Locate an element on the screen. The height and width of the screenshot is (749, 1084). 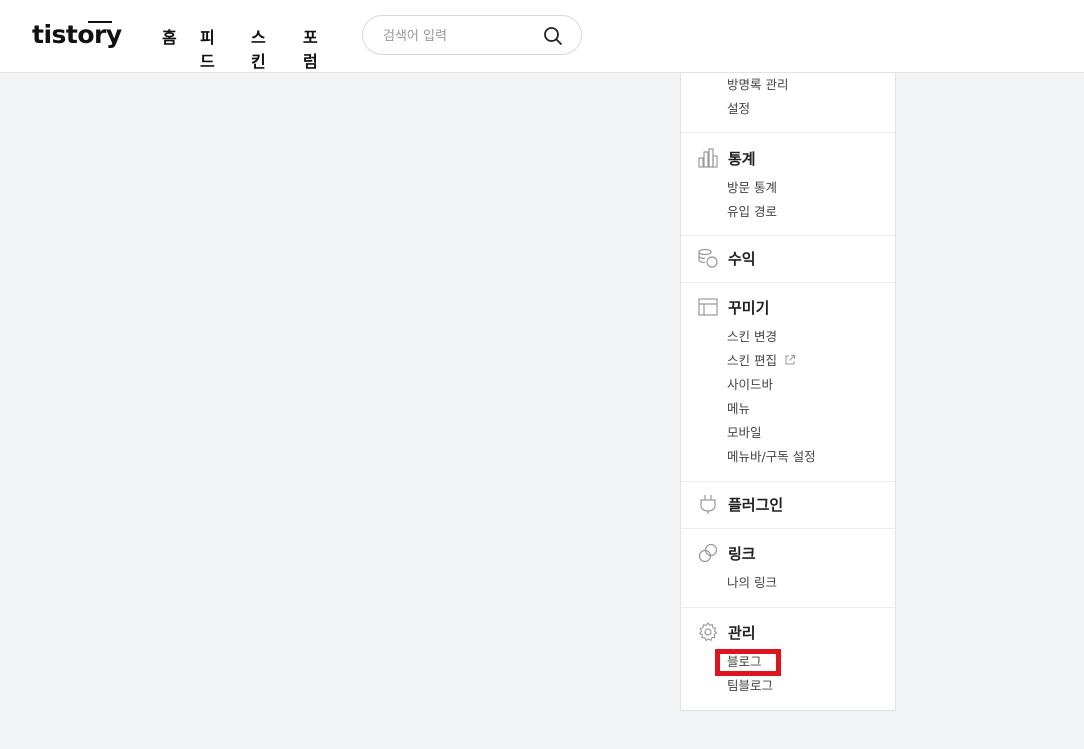
logo-accent-bar is located at coordinates (100, 22).